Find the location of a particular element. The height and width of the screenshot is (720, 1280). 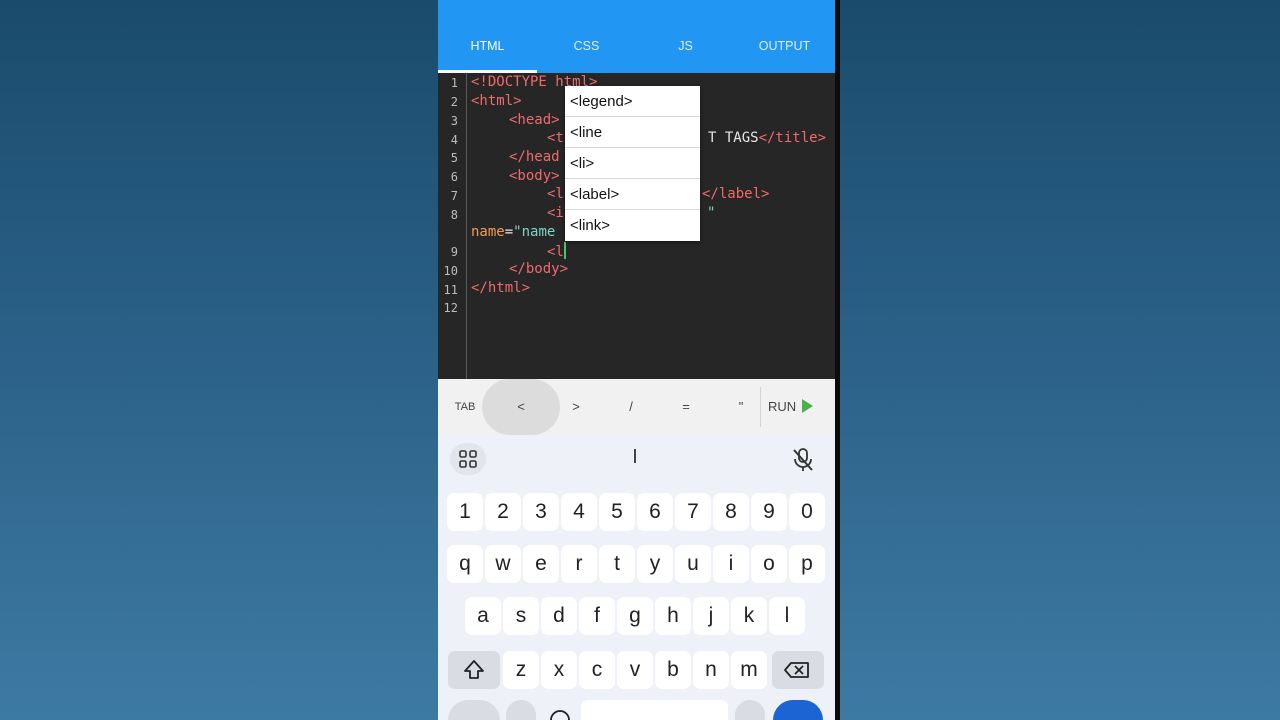

code-line: </label> is located at coordinates (735, 194).